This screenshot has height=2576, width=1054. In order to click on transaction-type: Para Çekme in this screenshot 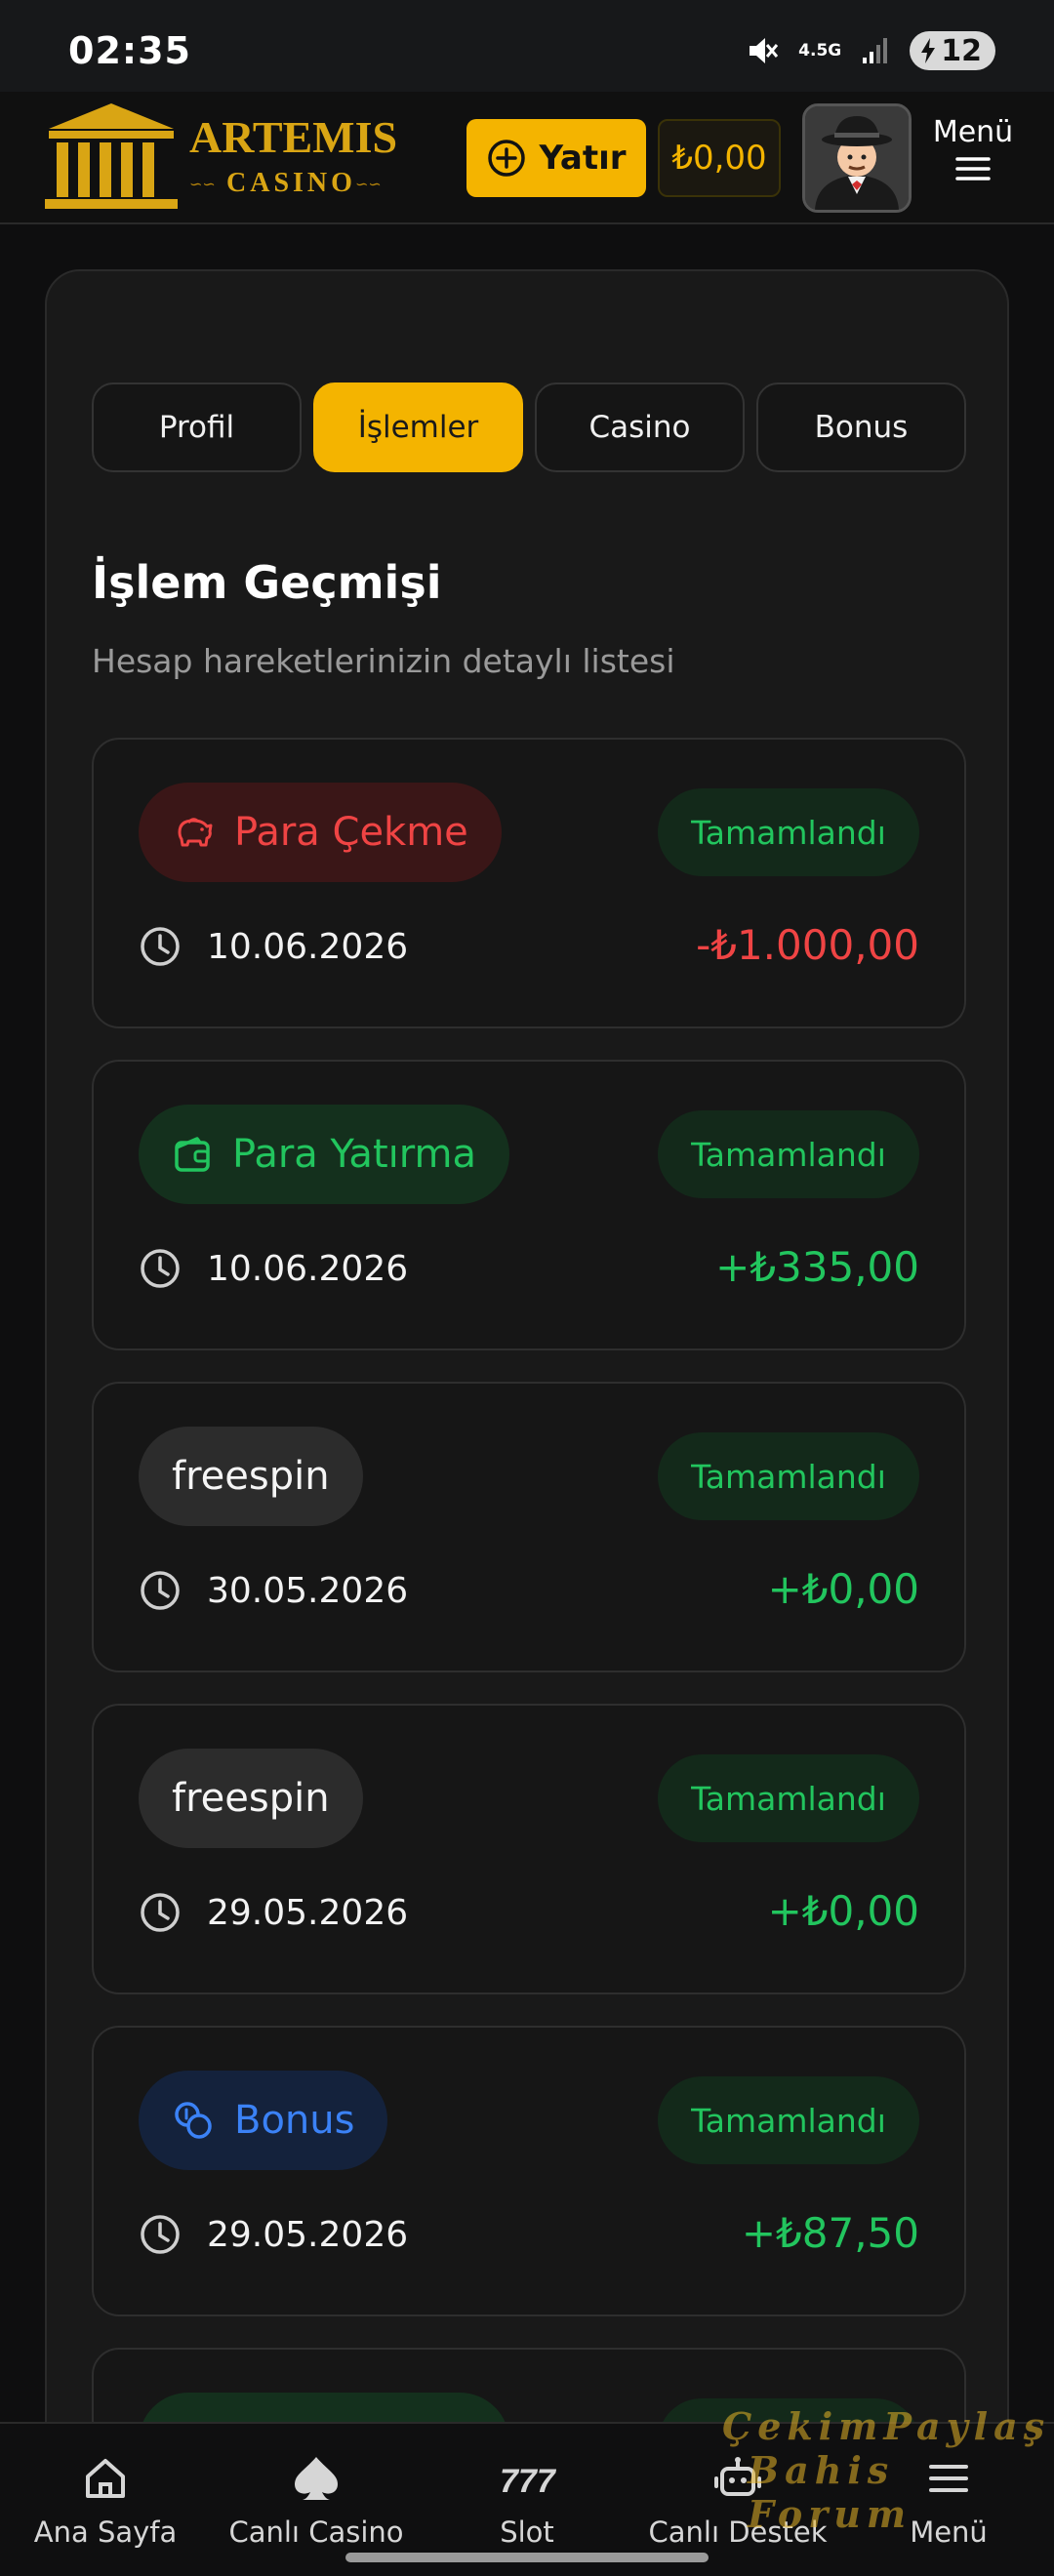, I will do `click(351, 832)`.